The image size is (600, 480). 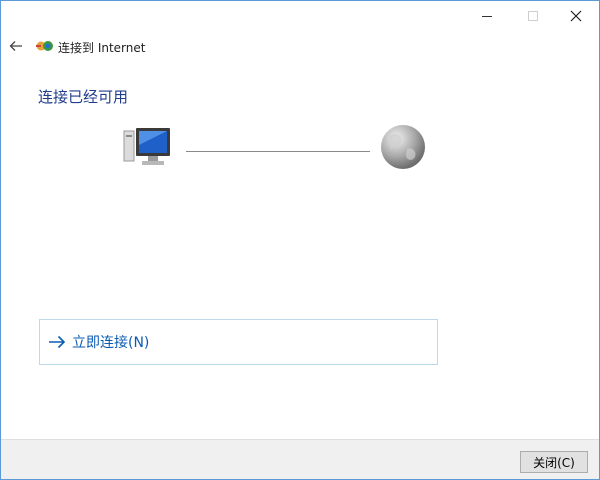 What do you see at coordinates (403, 147) in the screenshot?
I see `internet-globe-icon` at bounding box center [403, 147].